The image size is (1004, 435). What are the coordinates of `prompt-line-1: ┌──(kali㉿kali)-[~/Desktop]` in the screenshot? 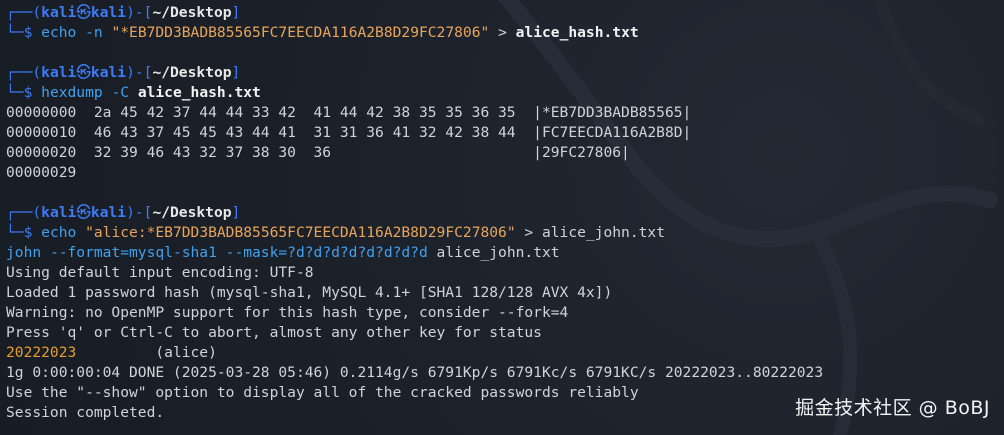 It's located at (123, 12).